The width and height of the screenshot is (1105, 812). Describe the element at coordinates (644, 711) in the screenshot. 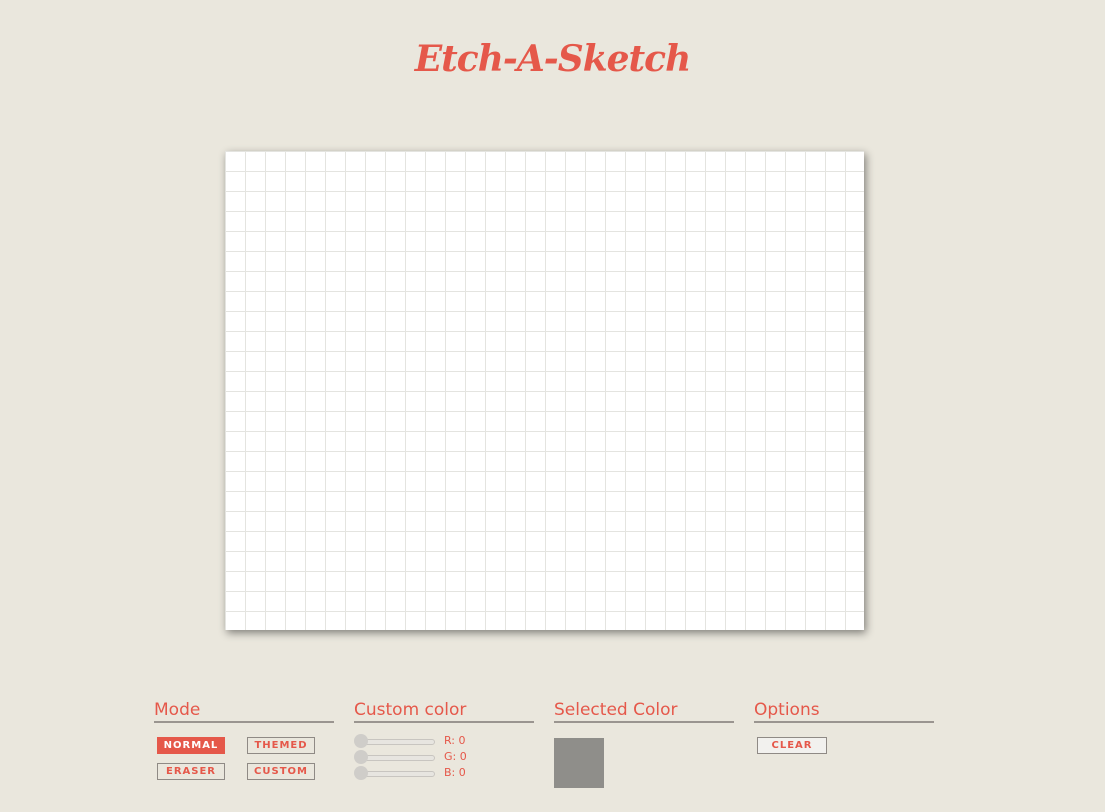

I see `selected-color-heading: Selected Color` at that location.